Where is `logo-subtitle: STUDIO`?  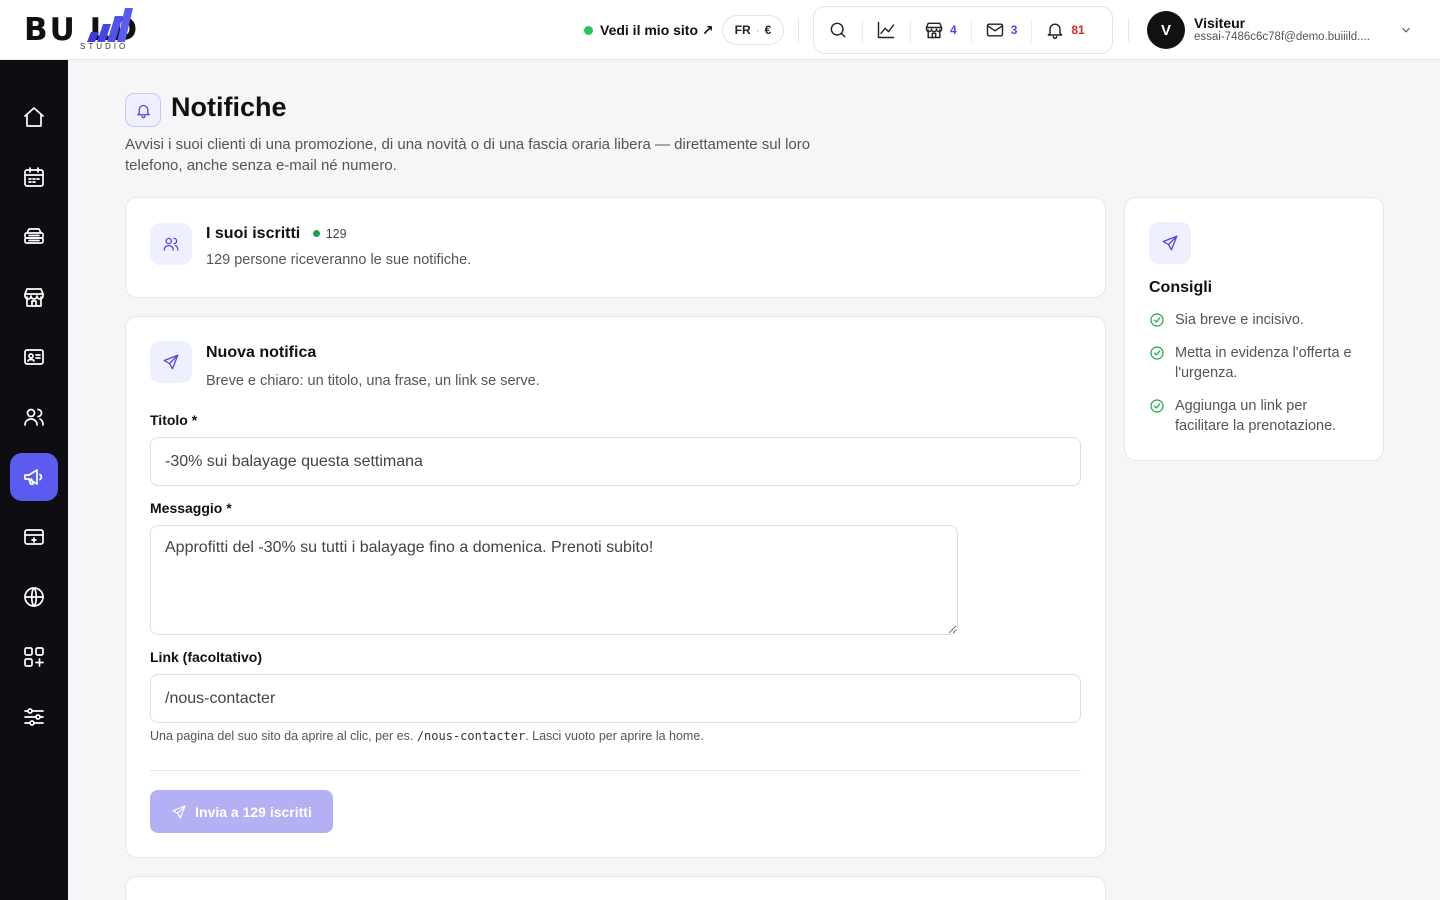 logo-subtitle: STUDIO is located at coordinates (104, 46).